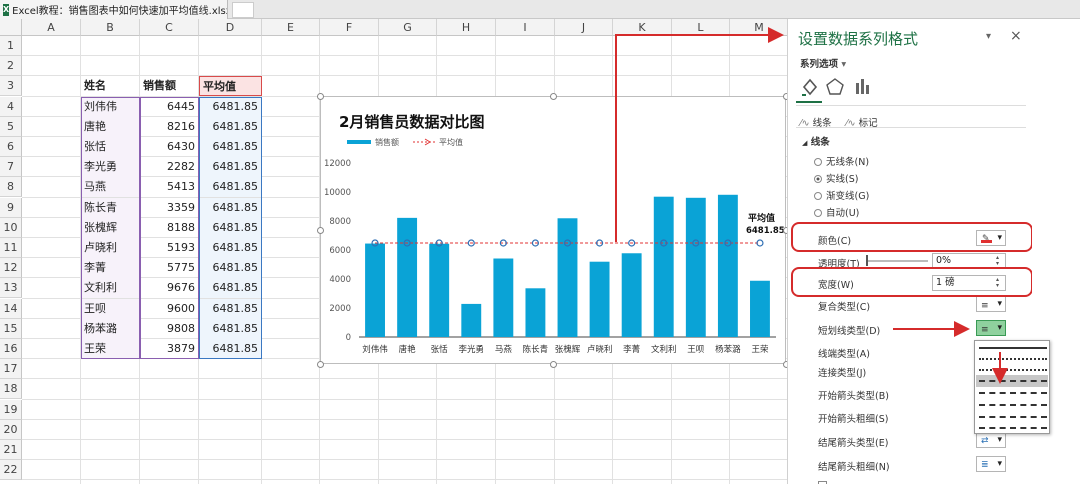  Describe the element at coordinates (835, 86) in the screenshot. I see `pentagon-effects-icon` at that location.